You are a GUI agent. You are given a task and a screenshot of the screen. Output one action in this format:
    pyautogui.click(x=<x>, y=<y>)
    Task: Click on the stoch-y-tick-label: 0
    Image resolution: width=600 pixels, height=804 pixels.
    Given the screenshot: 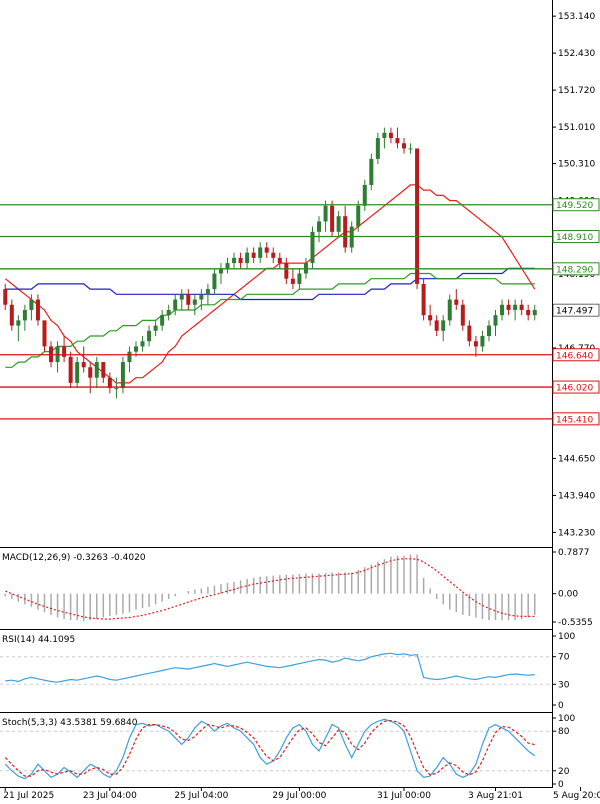 What is the action you would take?
    pyautogui.click(x=561, y=785)
    